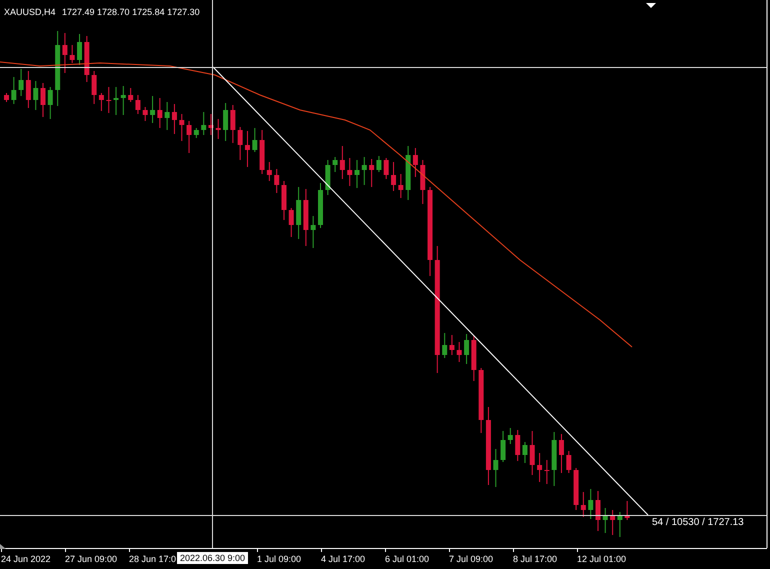  What do you see at coordinates (279, 559) in the screenshot?
I see `time-label: 1 Jul 09:00` at bounding box center [279, 559].